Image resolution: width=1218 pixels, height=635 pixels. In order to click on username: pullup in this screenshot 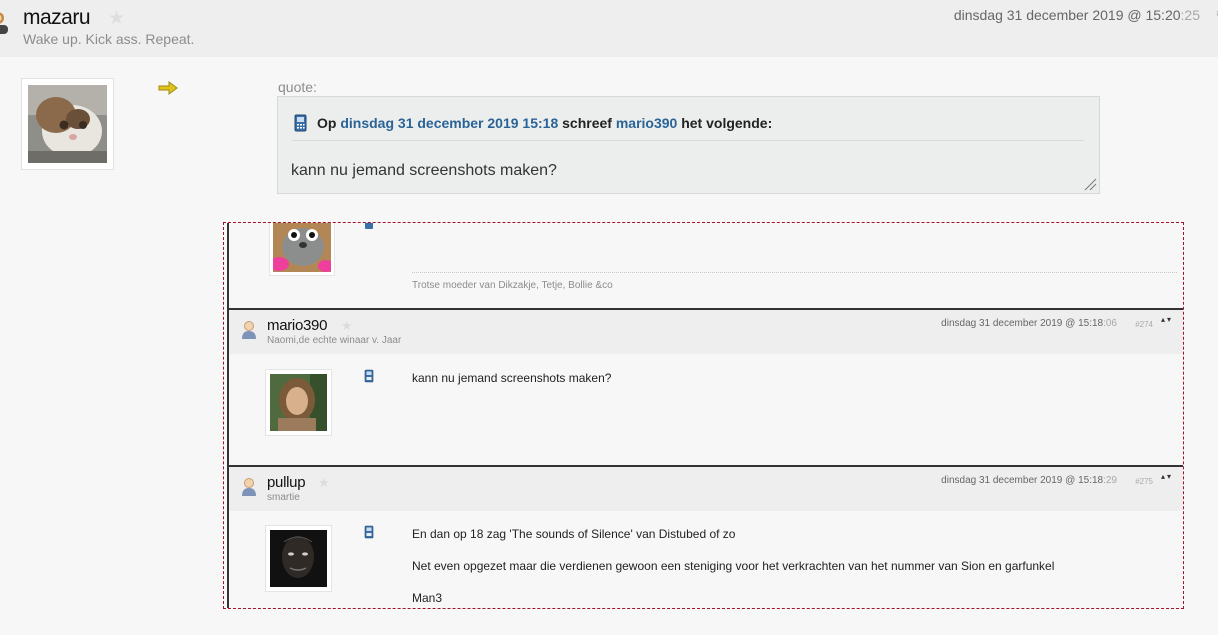, I will do `click(286, 482)`.